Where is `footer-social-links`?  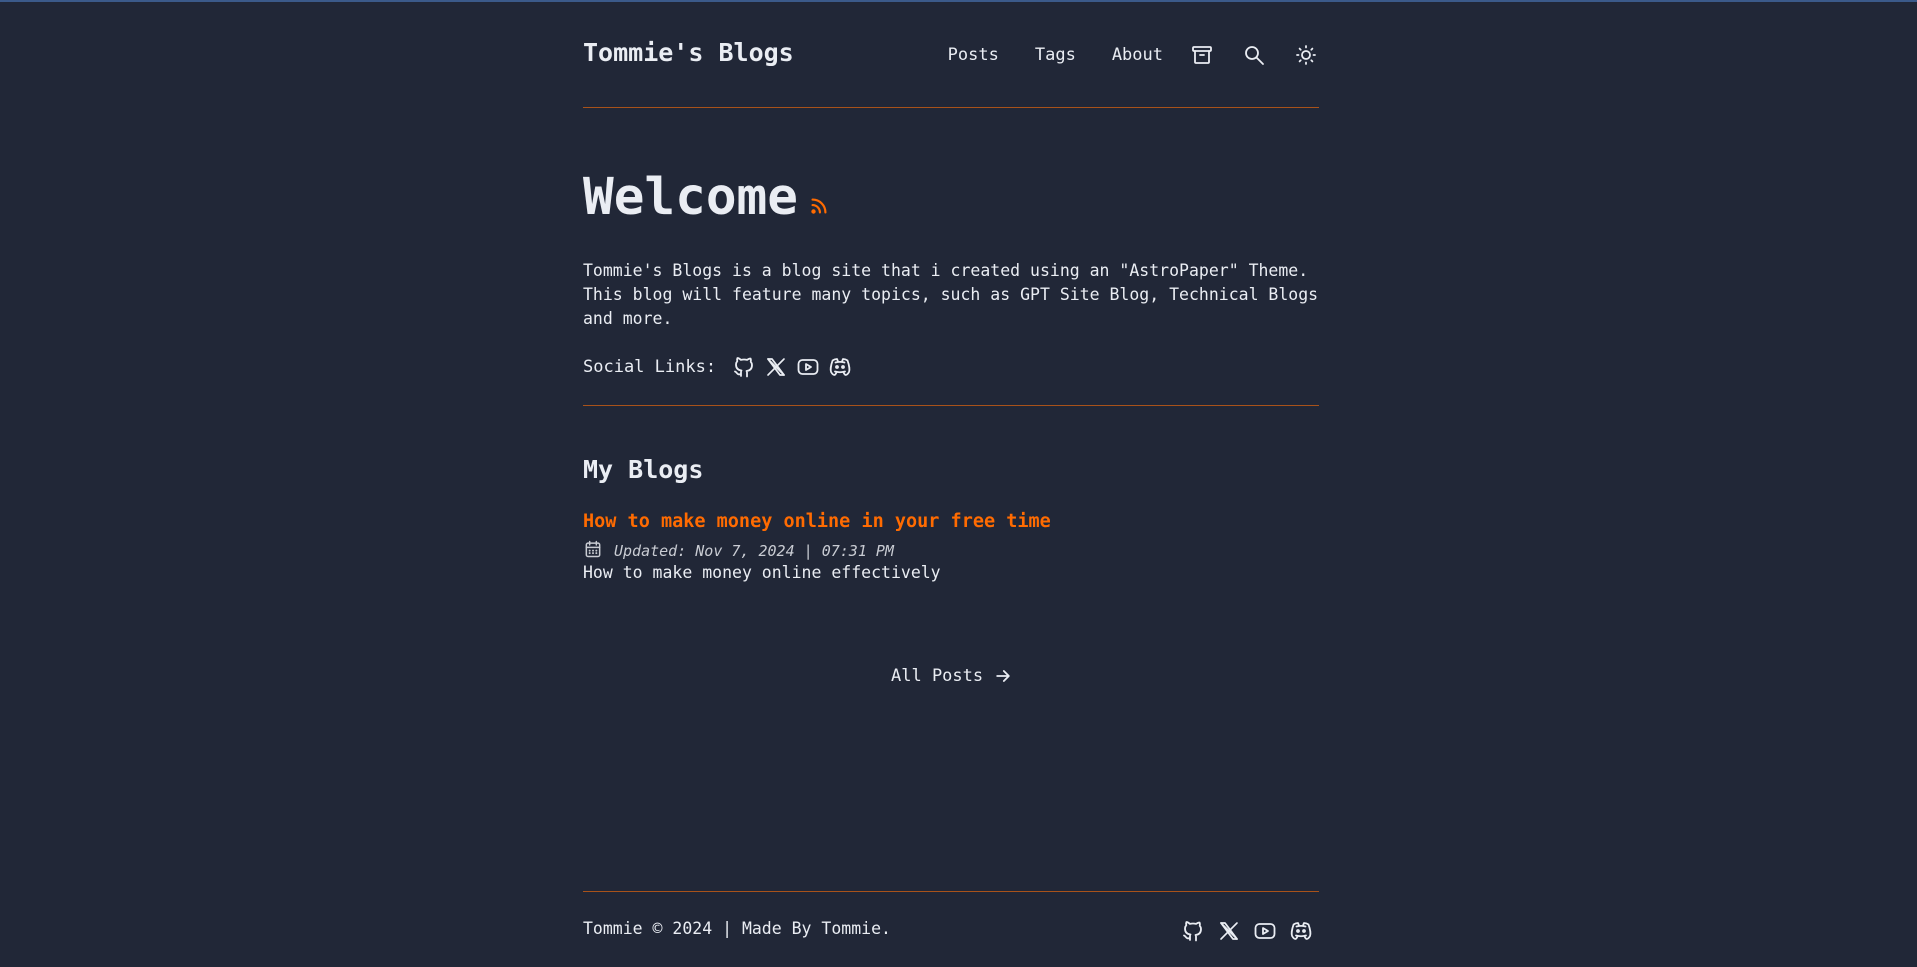
footer-social-links is located at coordinates (1247, 931).